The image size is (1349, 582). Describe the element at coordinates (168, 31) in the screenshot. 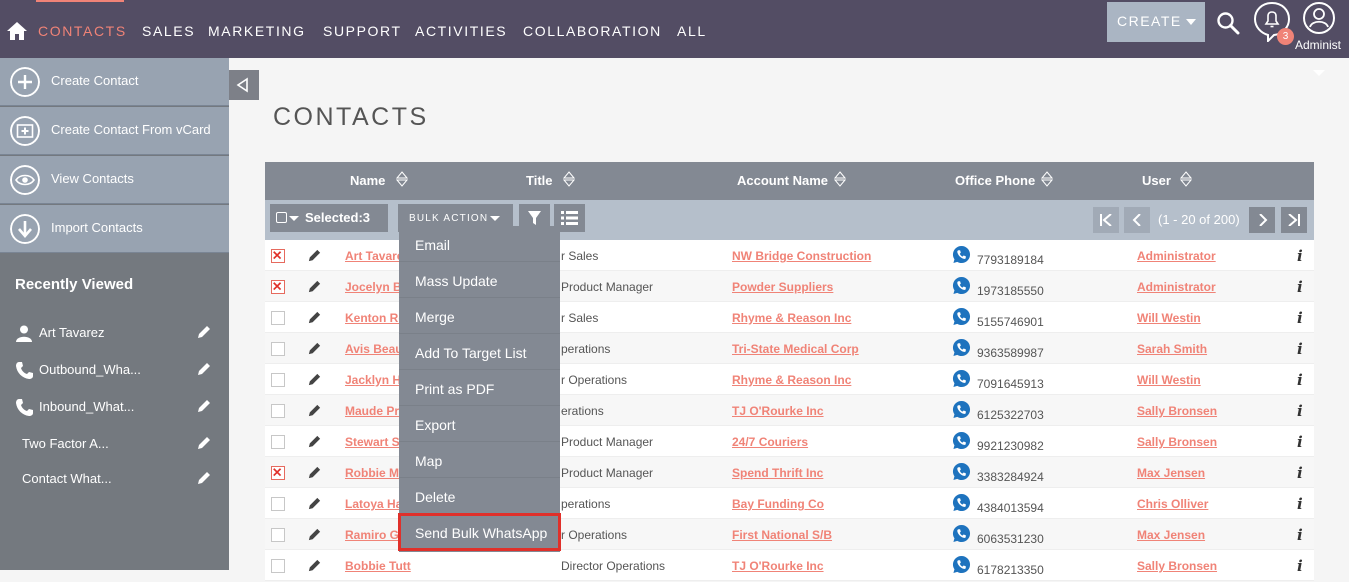

I see `nav-sales: SALES` at that location.